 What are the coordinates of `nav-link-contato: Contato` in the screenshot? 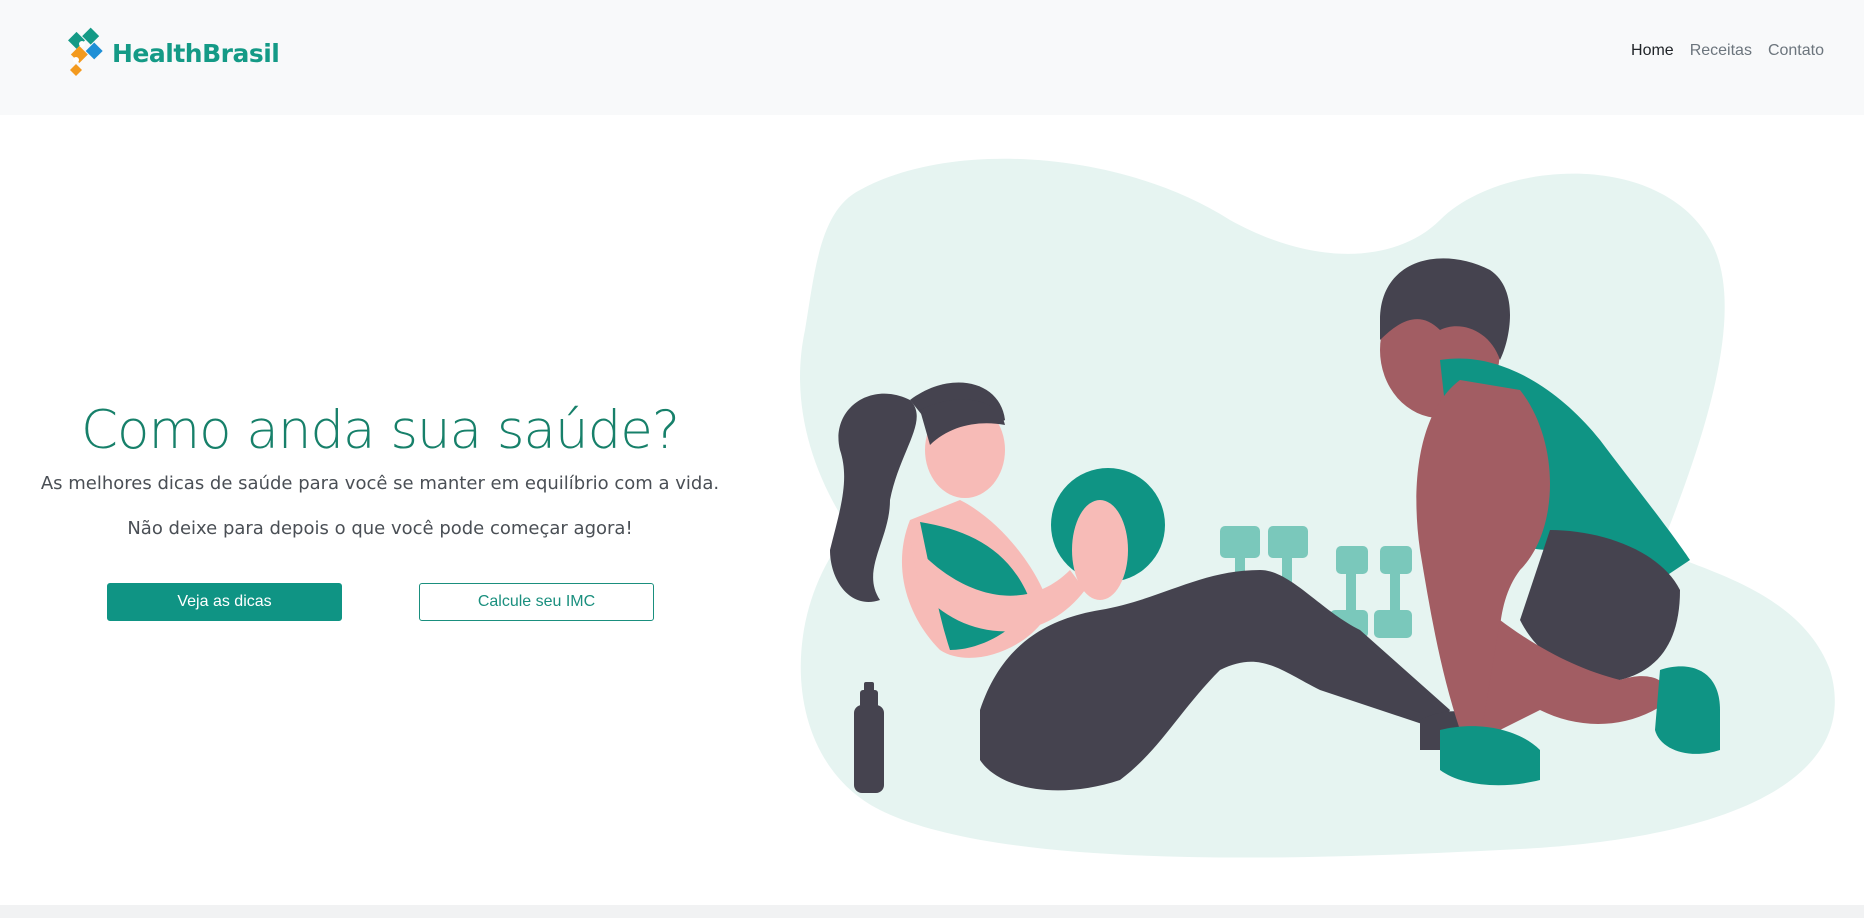 It's located at (1796, 51).